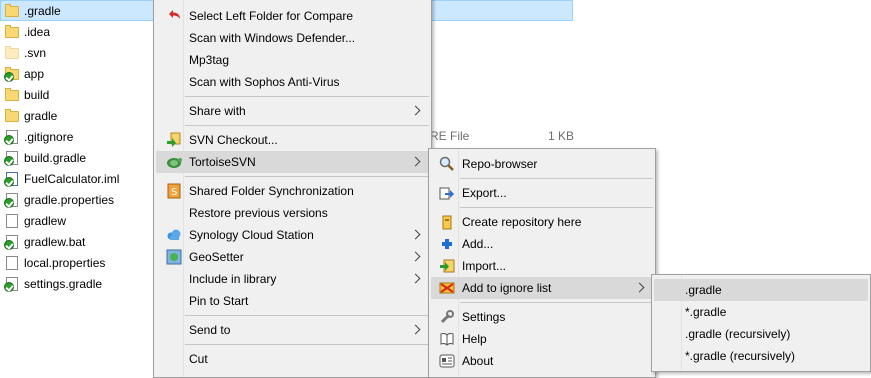 The image size is (871, 378). I want to click on file-row-settings-gradle: settings.gradle, so click(80, 283).